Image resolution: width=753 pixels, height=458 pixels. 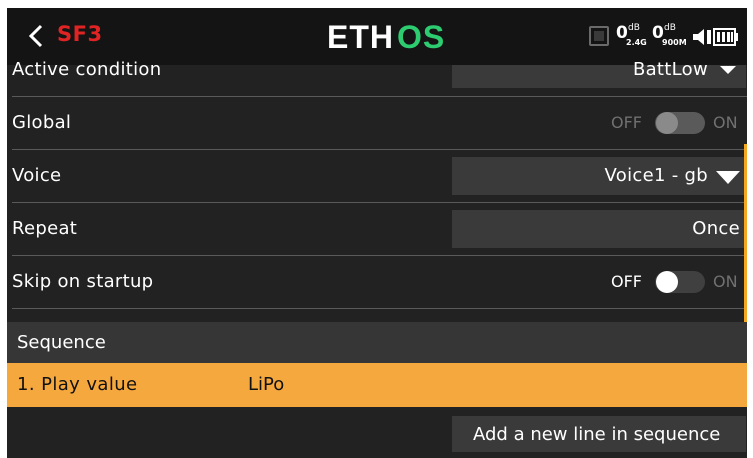 I want to click on divider, so click(x=379, y=308).